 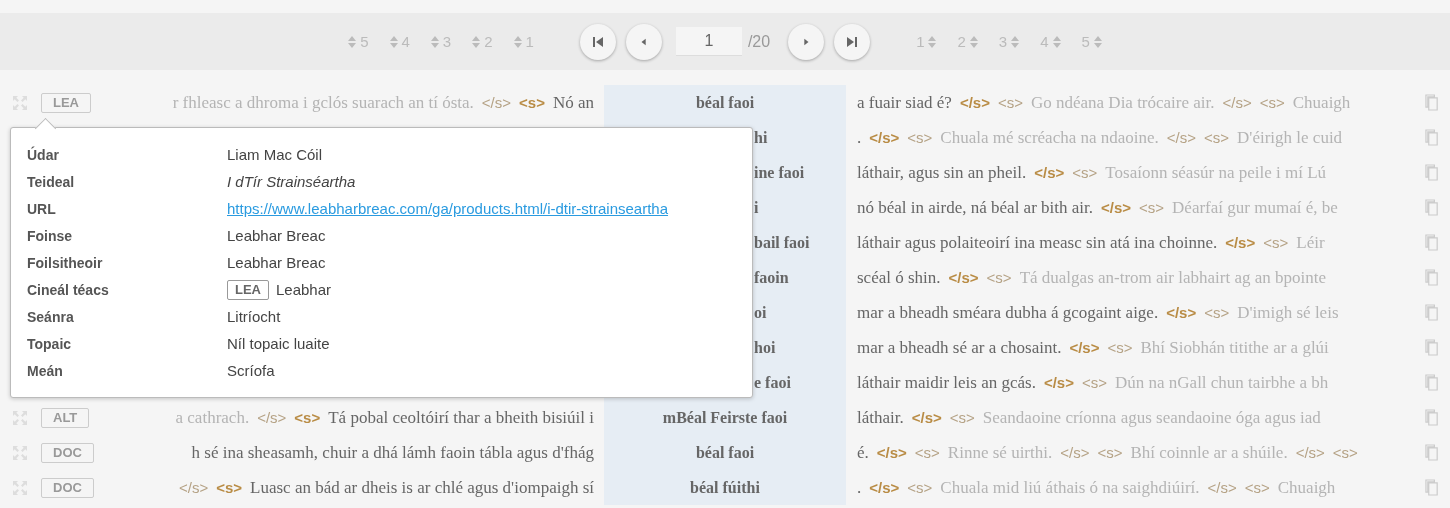 I want to click on context-text: Luasc an bád ar dheis is ar chlé agus d'iompaigh sí, so click(x=422, y=487).